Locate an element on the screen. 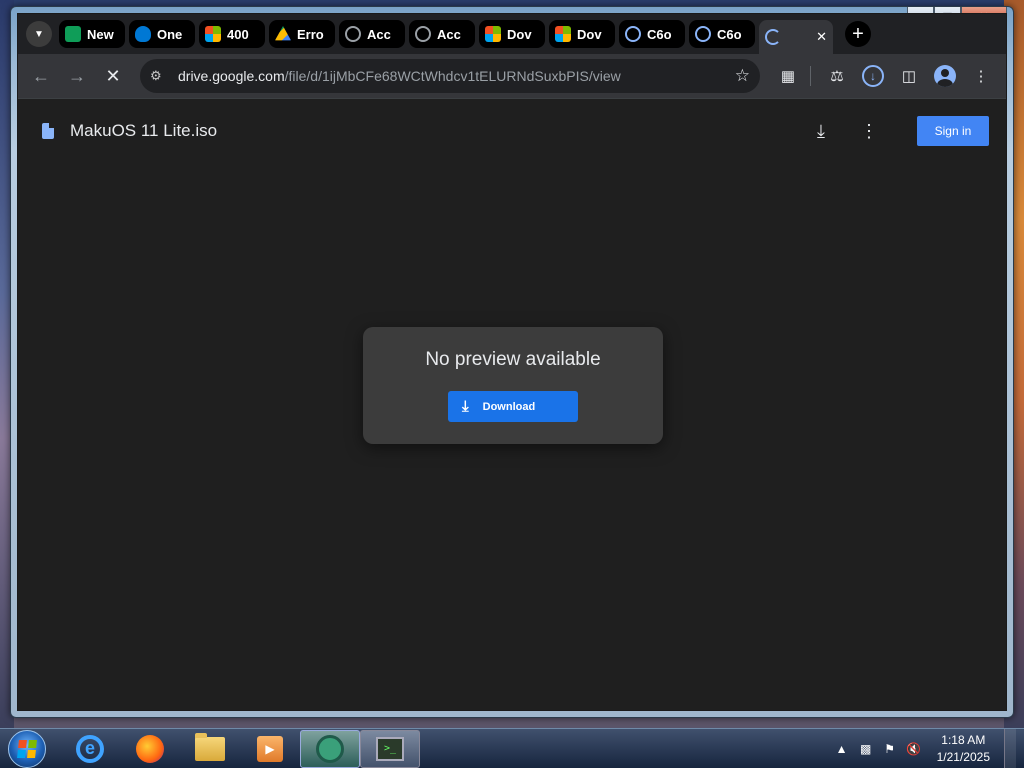 The image size is (1024, 768). labs-flask-icon: ⚖ is located at coordinates (837, 76).